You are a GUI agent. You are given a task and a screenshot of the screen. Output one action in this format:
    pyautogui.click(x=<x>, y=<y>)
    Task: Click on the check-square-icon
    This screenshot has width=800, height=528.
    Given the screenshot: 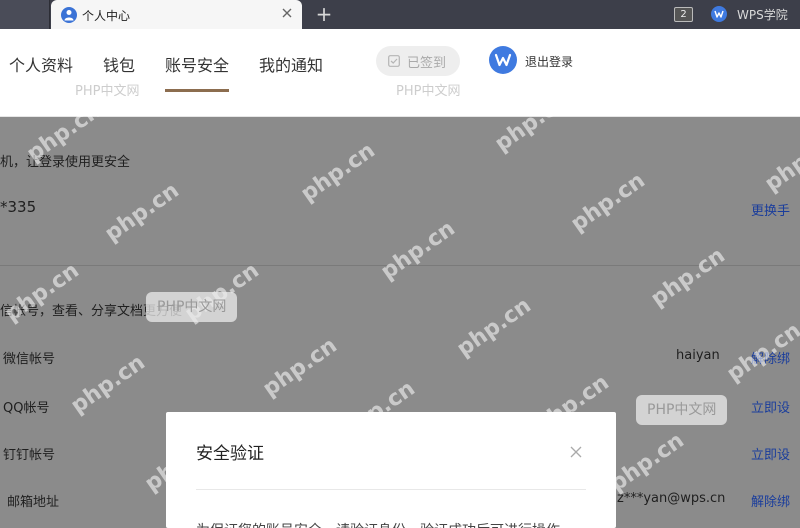 What is the action you would take?
    pyautogui.click(x=394, y=61)
    